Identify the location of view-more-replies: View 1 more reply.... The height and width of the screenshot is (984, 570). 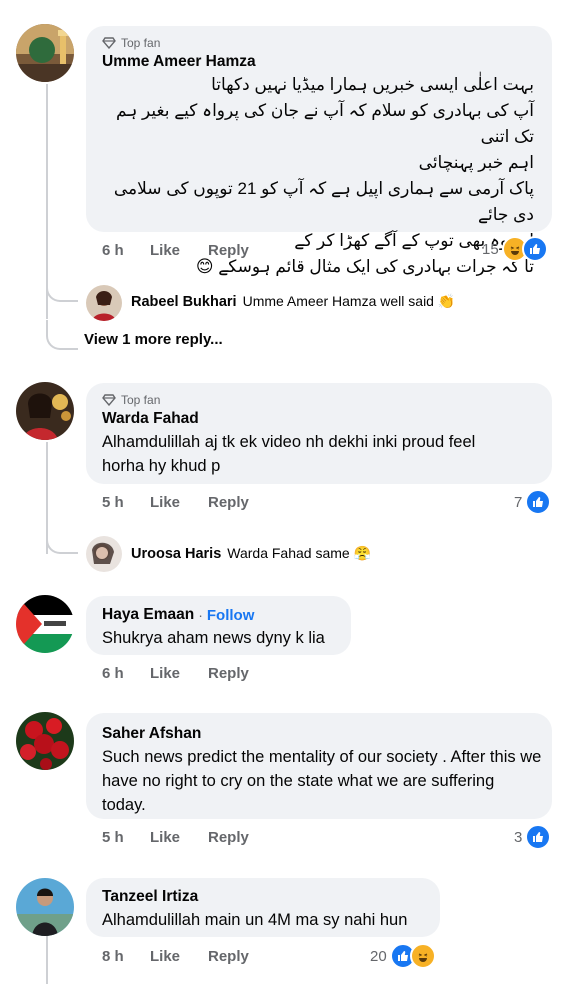
(153, 339).